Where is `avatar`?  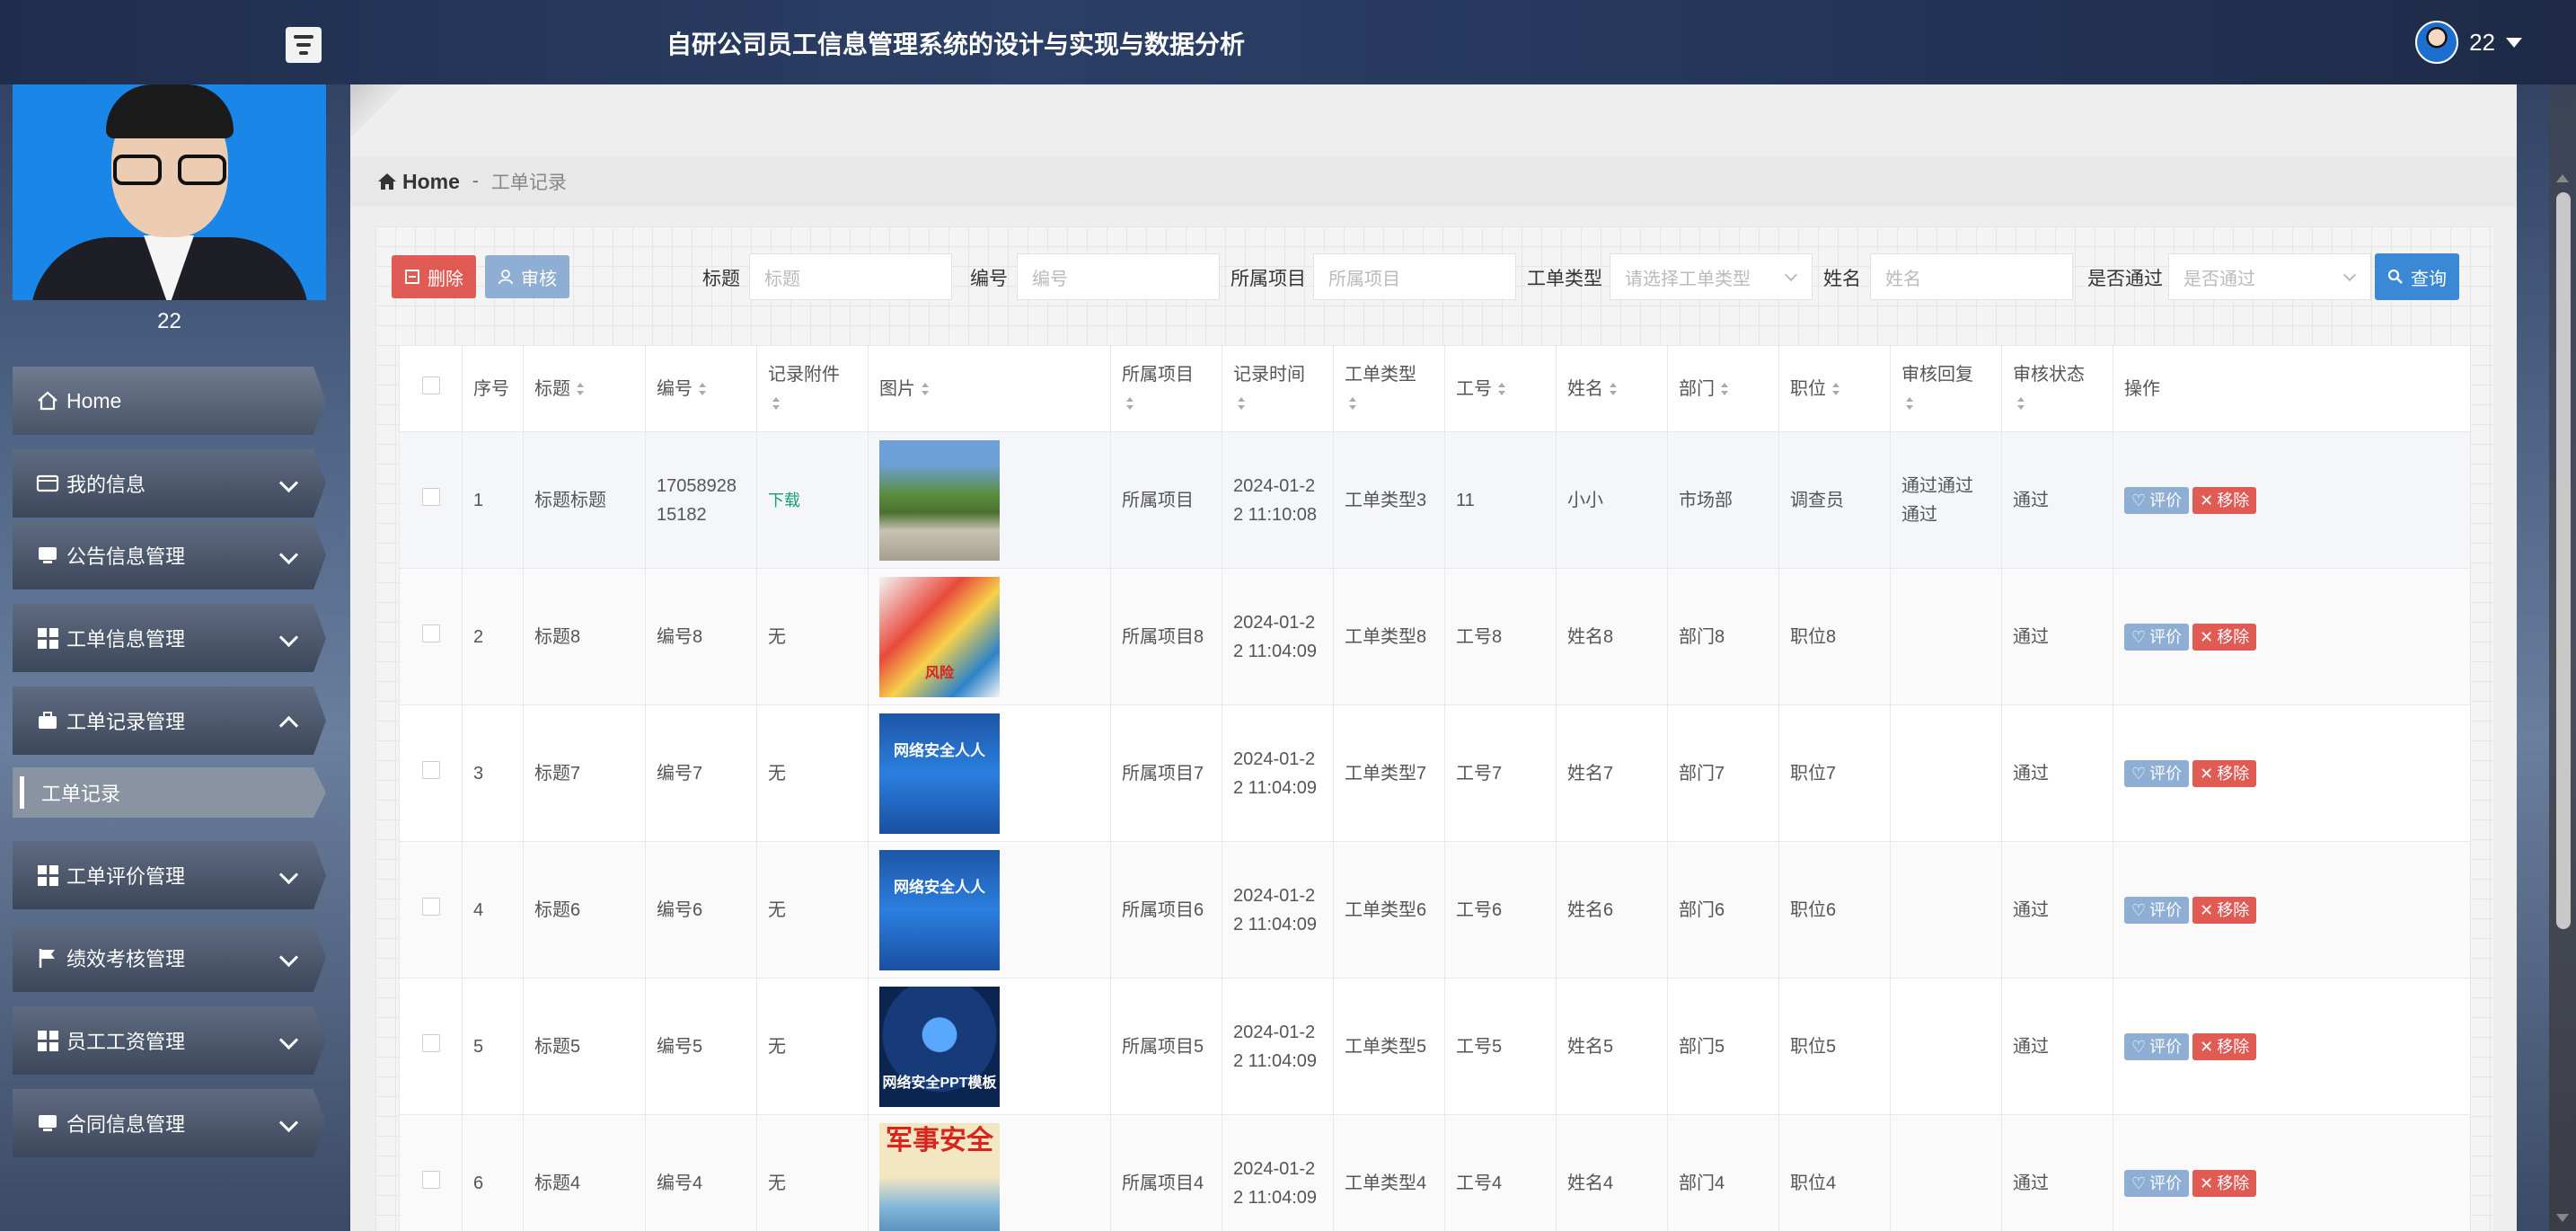 avatar is located at coordinates (2437, 42).